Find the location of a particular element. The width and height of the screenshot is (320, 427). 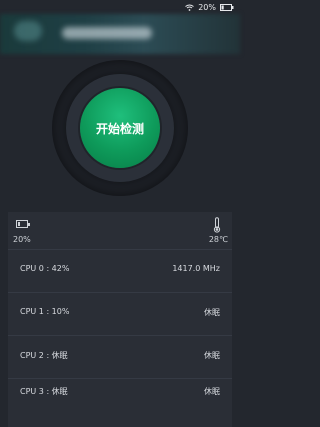

cpu-label: CPU 1 : 10% is located at coordinates (45, 311).